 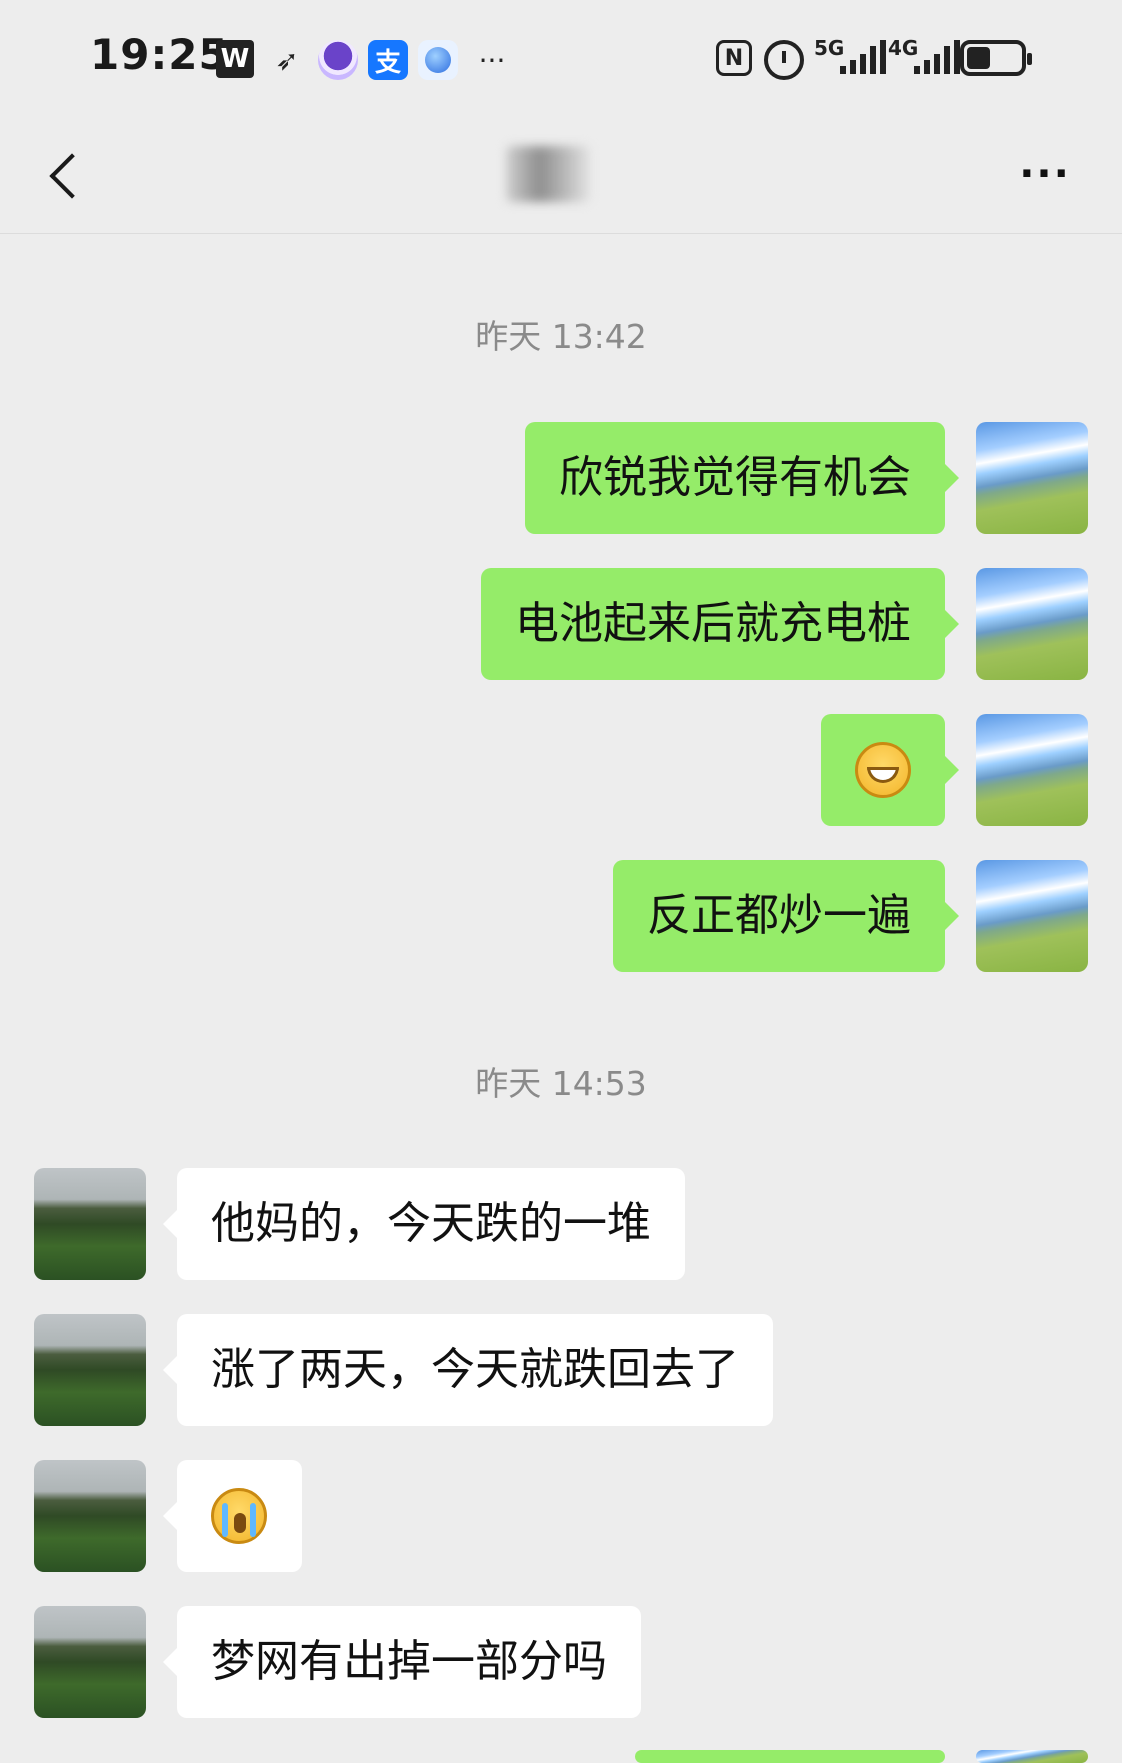 I want to click on received-message-bubble: 涨了两天，今天就跌回去了, so click(x=468, y=1370).